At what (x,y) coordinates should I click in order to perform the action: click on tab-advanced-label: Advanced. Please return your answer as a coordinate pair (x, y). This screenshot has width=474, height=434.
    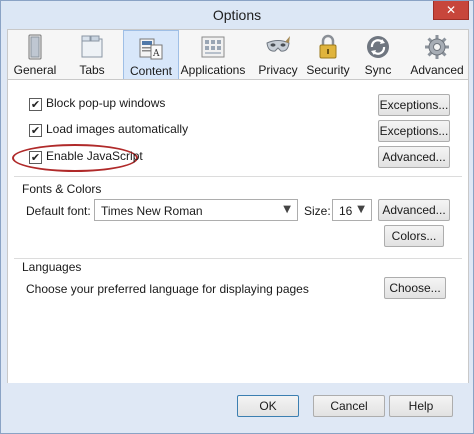
    Looking at the image, I should click on (437, 70).